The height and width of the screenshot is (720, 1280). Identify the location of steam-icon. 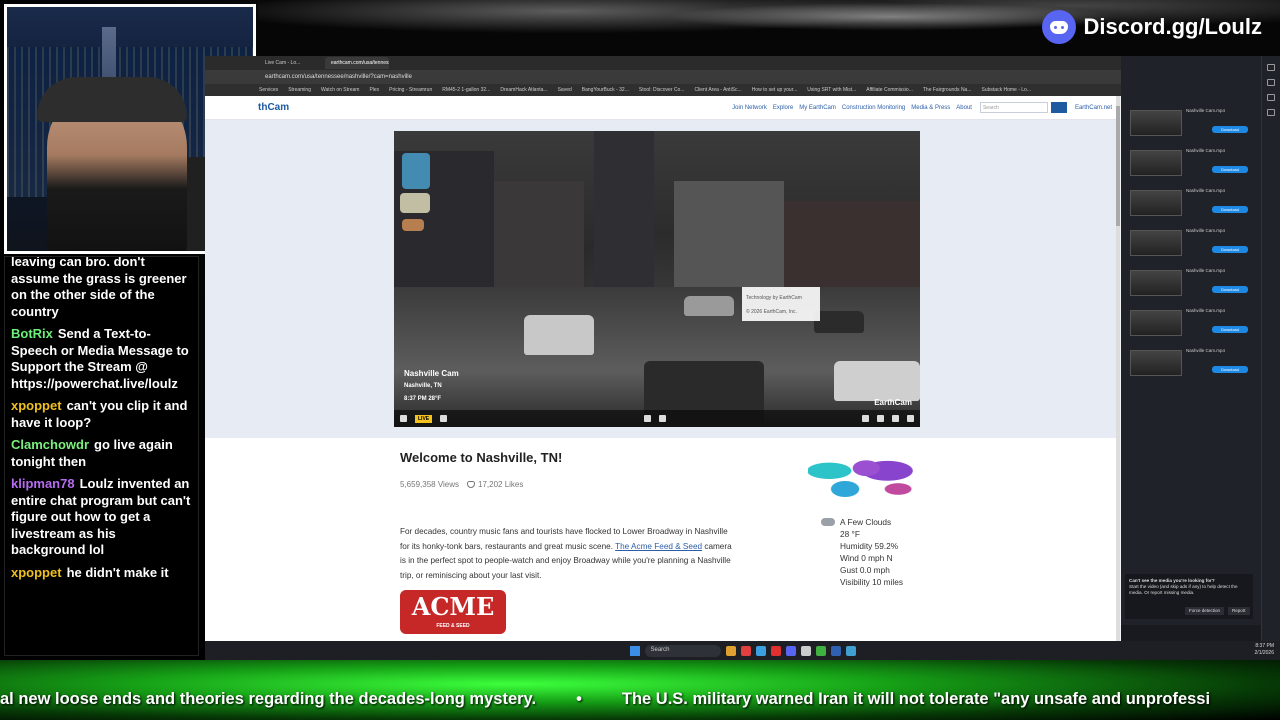
(835, 650).